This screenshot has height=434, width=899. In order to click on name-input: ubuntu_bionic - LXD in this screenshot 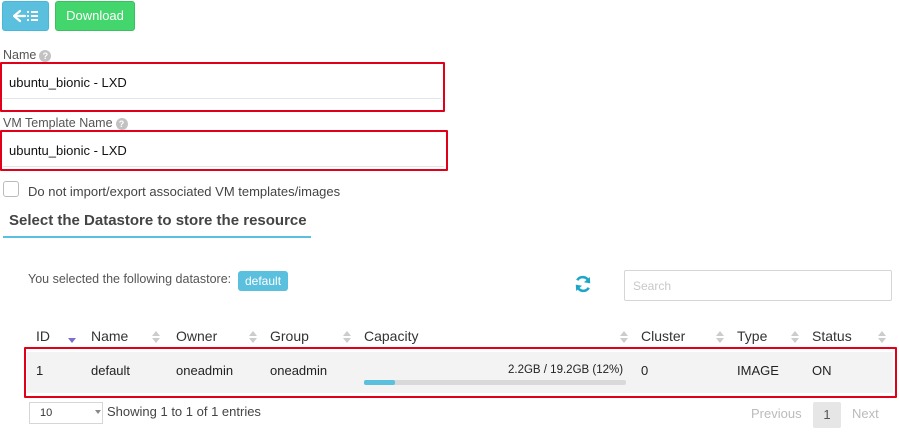, I will do `click(222, 83)`.